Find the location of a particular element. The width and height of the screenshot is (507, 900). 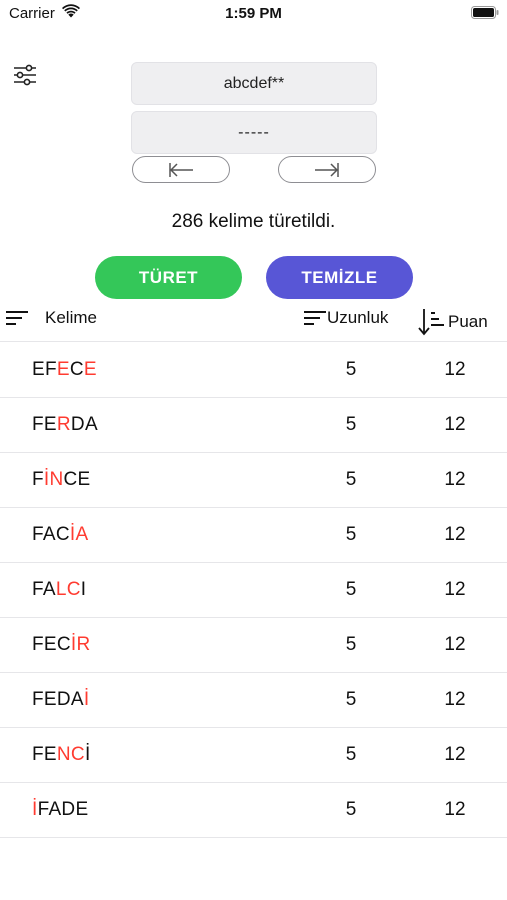

battery-icon is located at coordinates (485, 12).